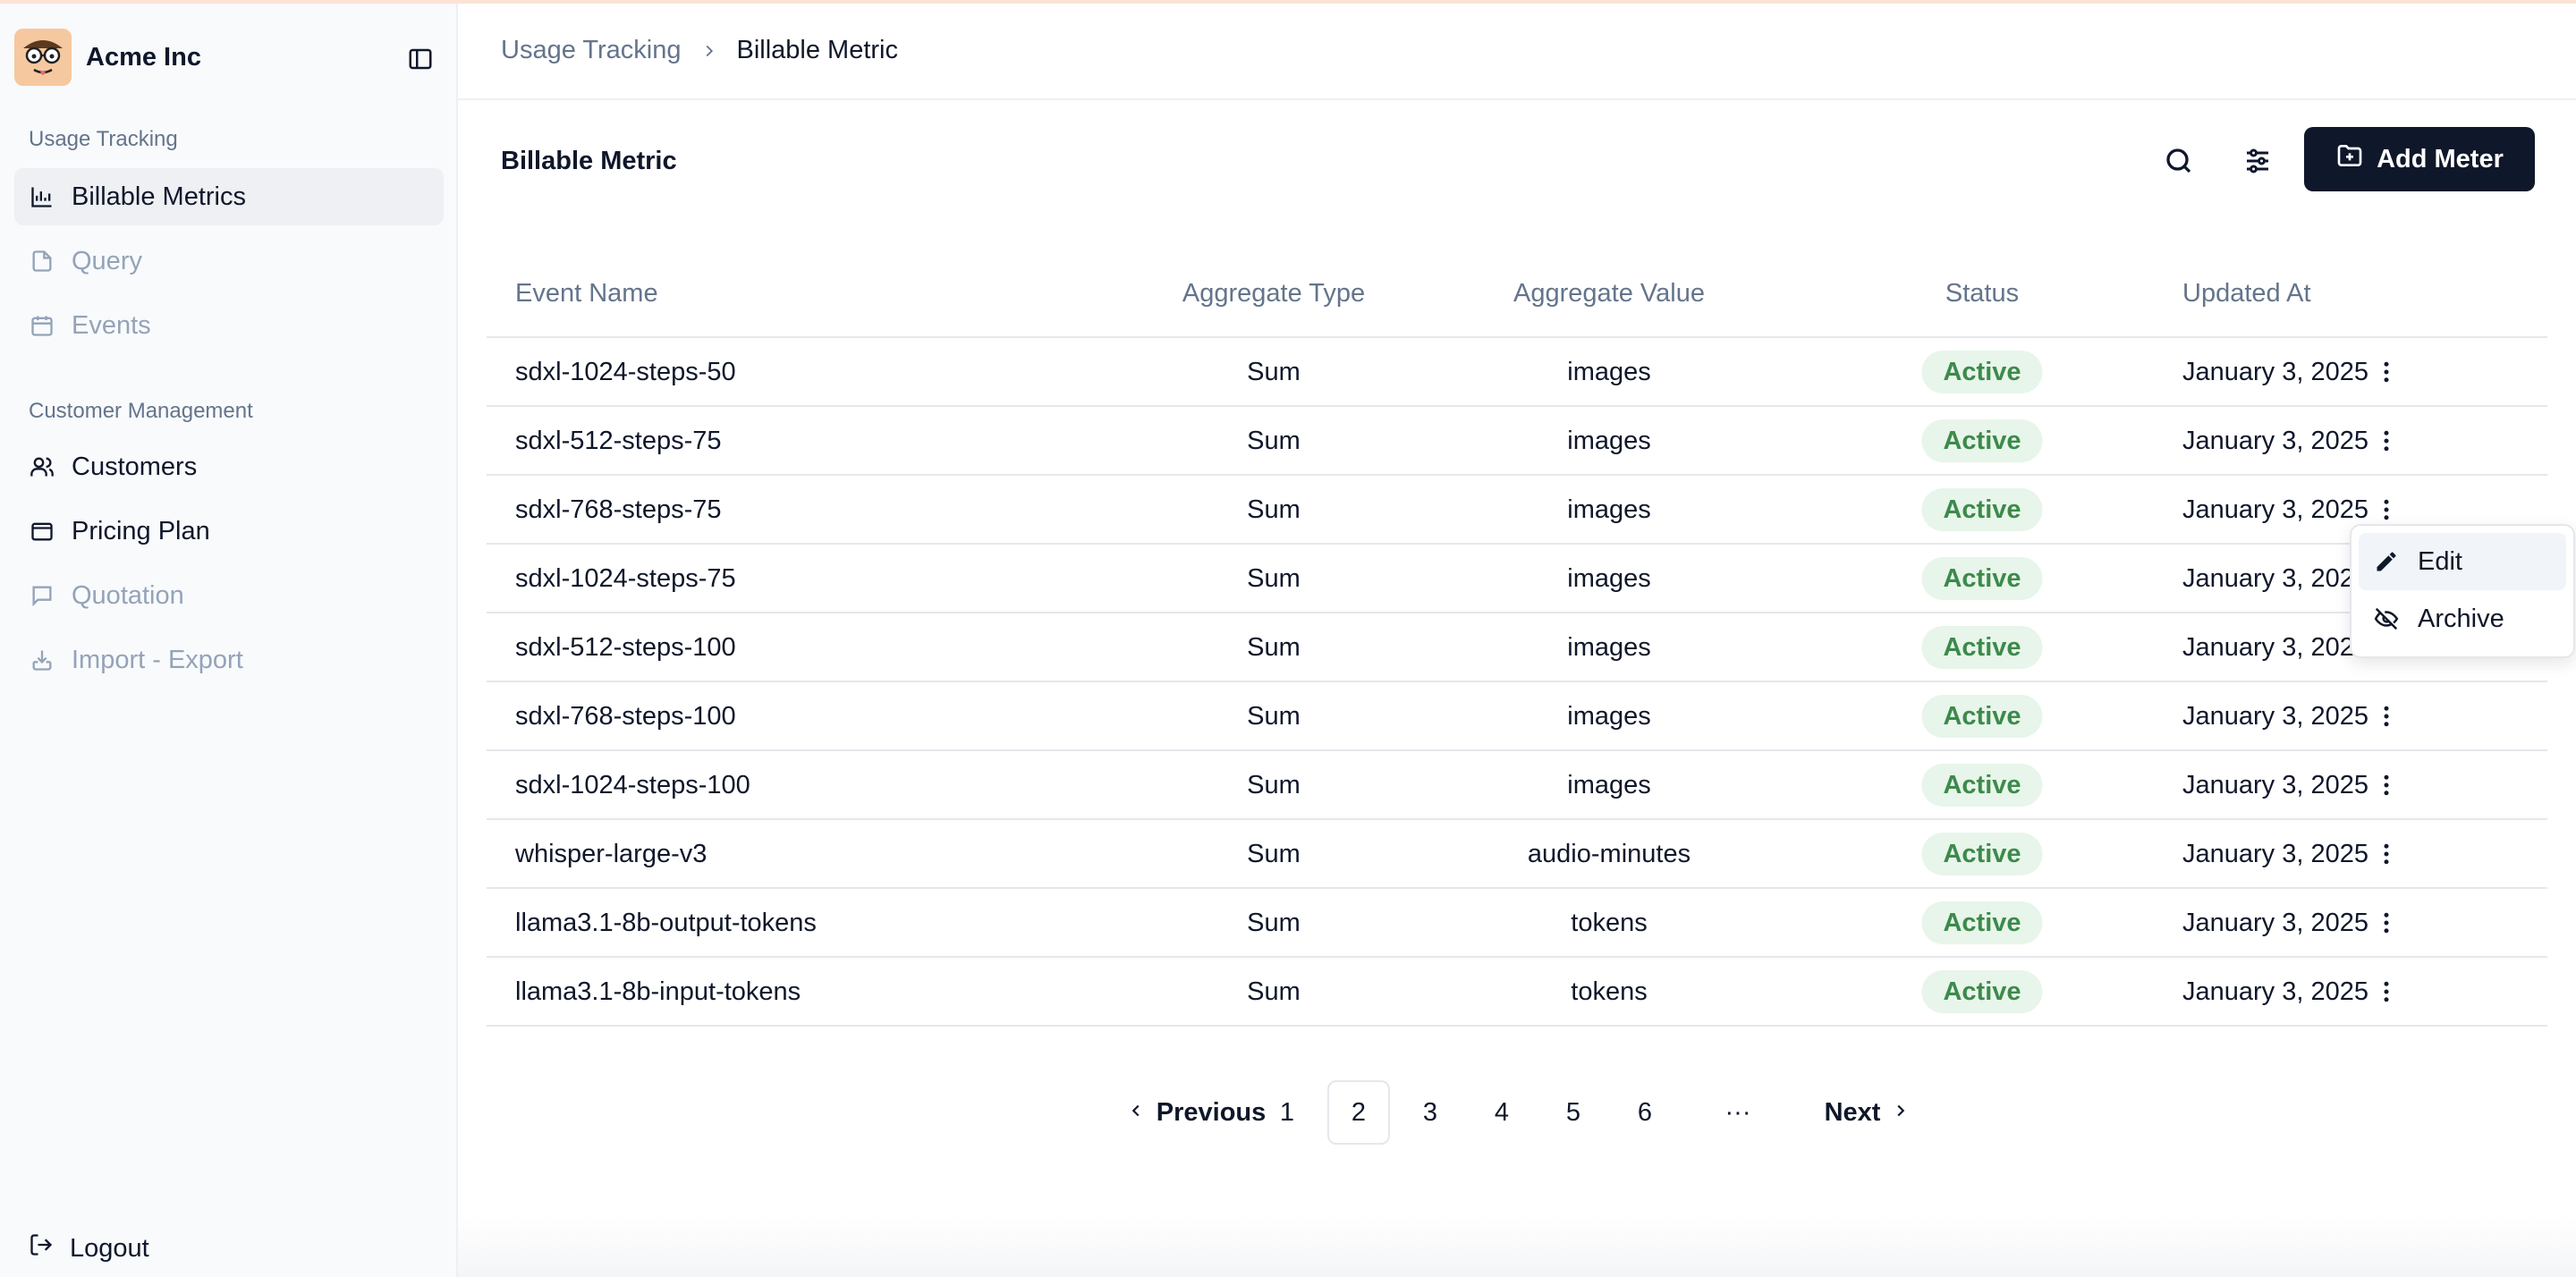 This screenshot has height=1277, width=2576. What do you see at coordinates (229, 531) in the screenshot?
I see `sidebar-item-pricing-plan: Pricing Plan` at bounding box center [229, 531].